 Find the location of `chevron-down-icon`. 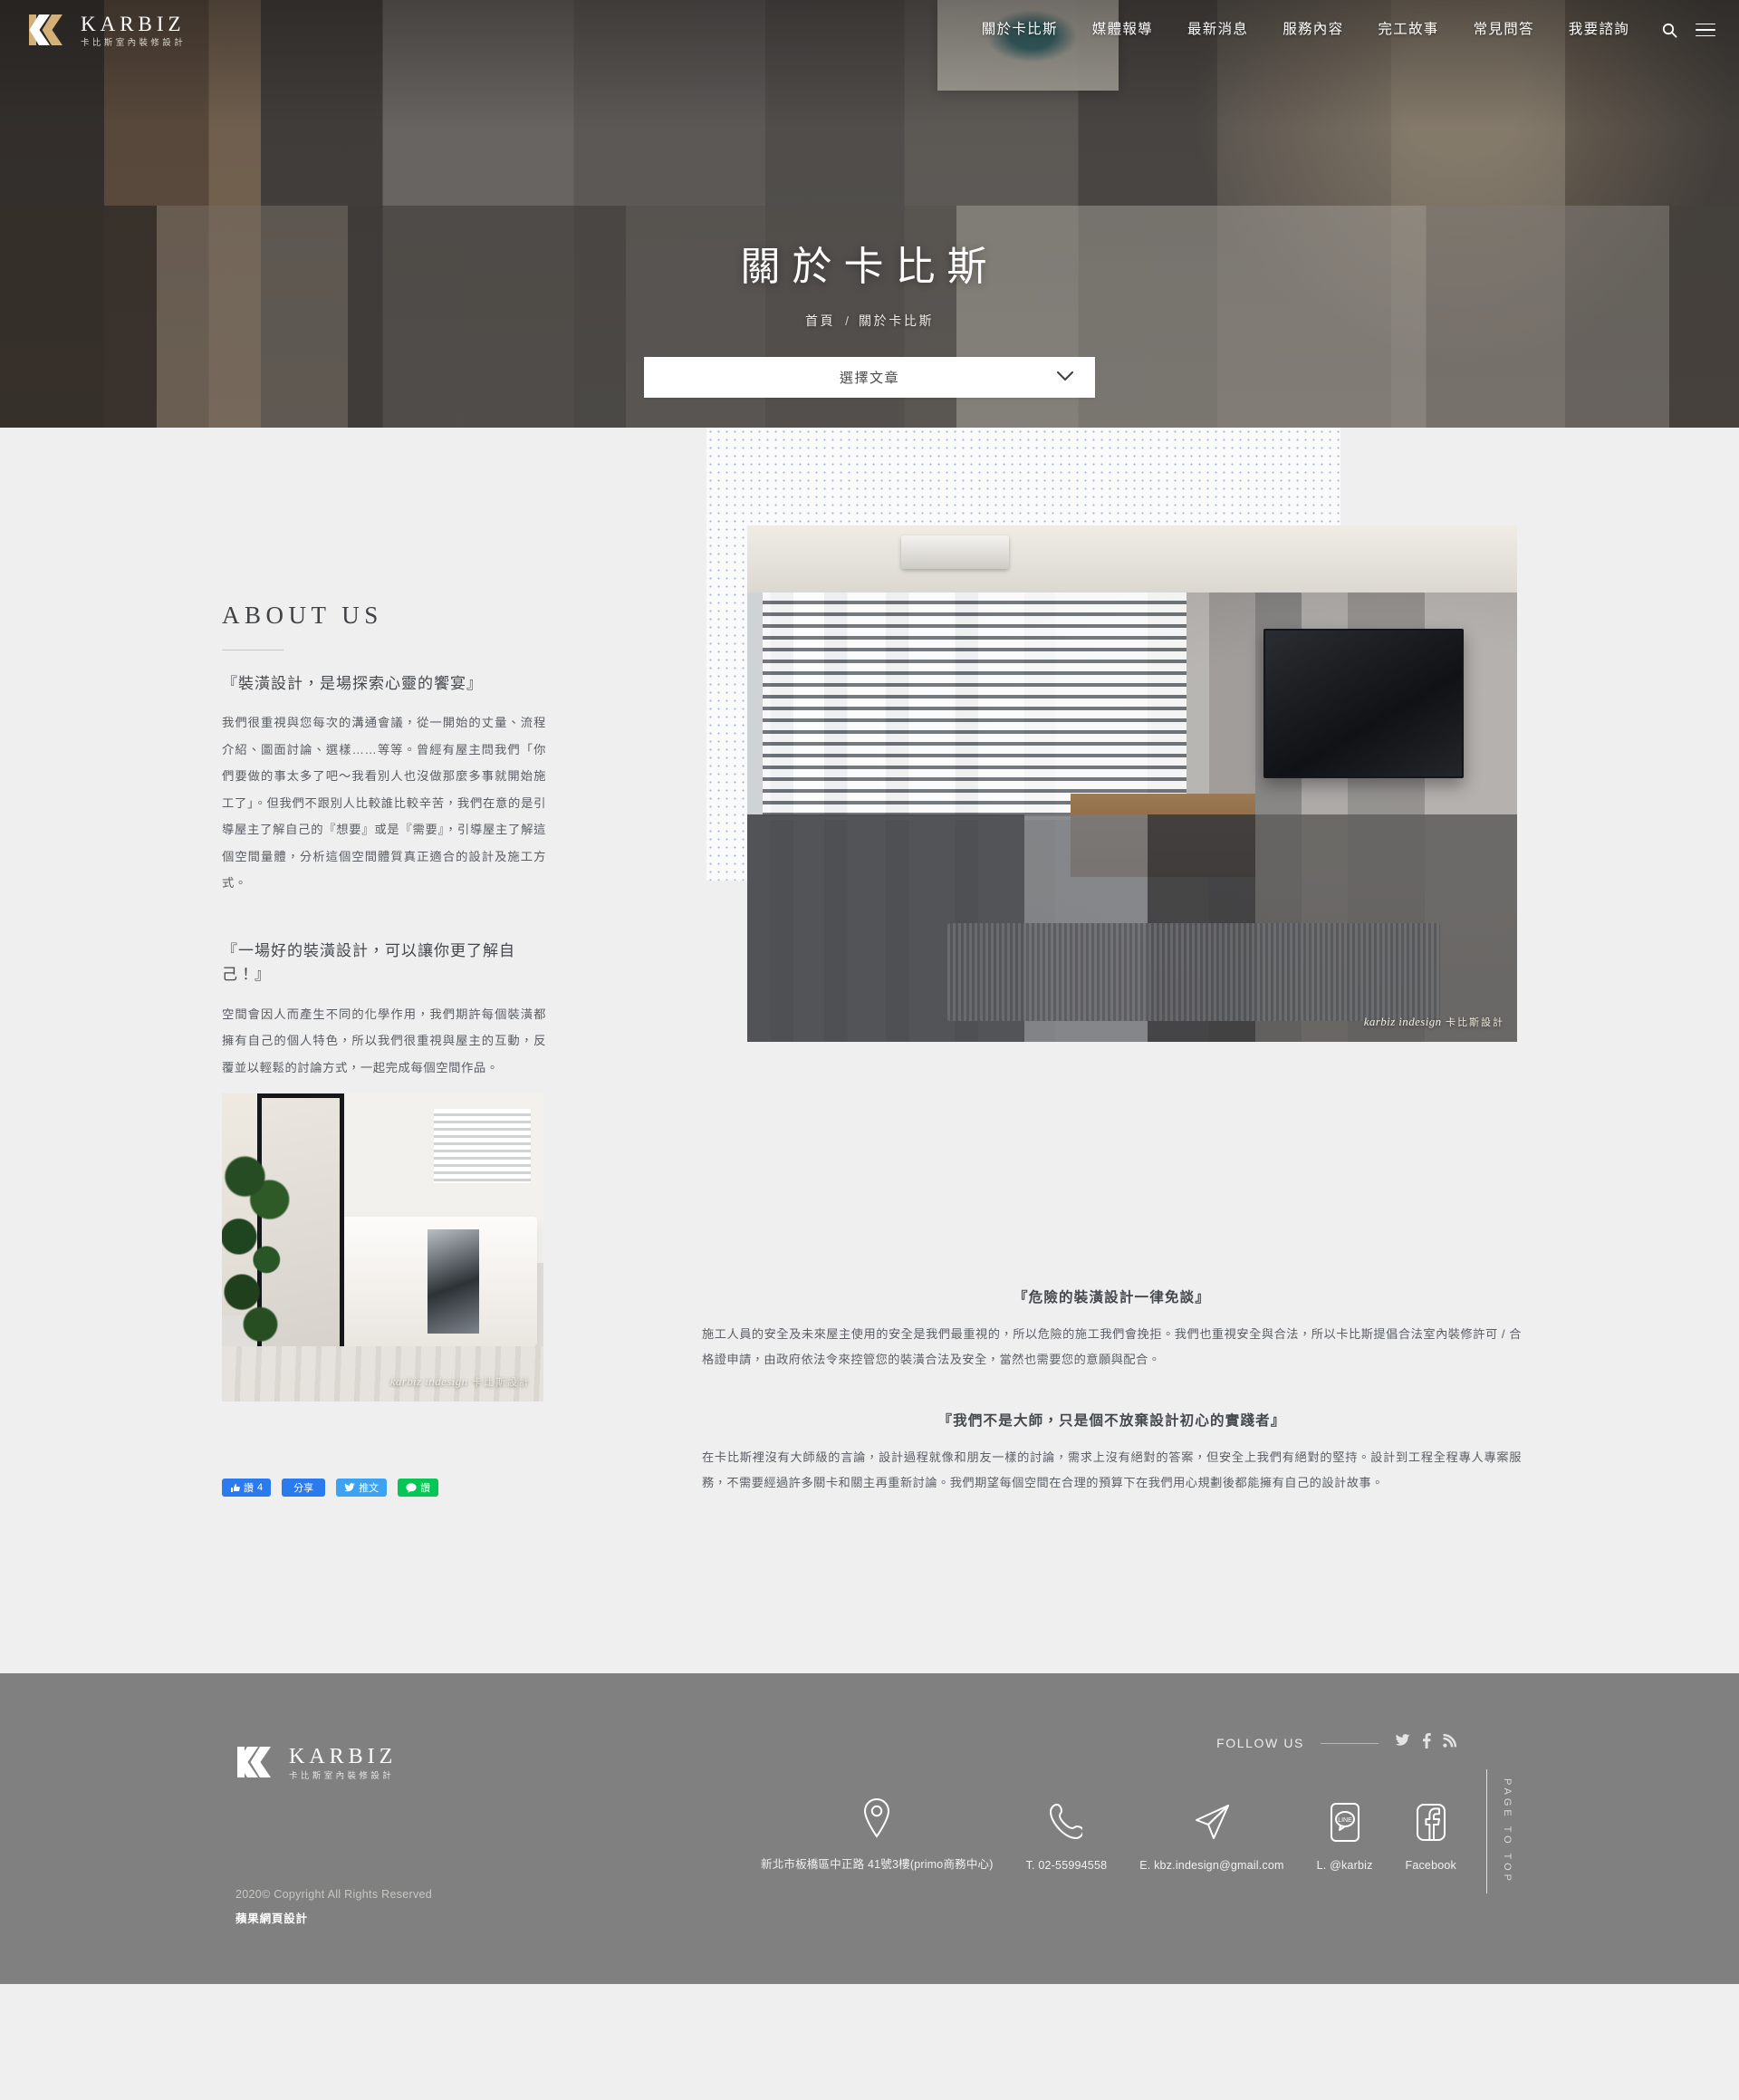

chevron-down-icon is located at coordinates (1065, 378).